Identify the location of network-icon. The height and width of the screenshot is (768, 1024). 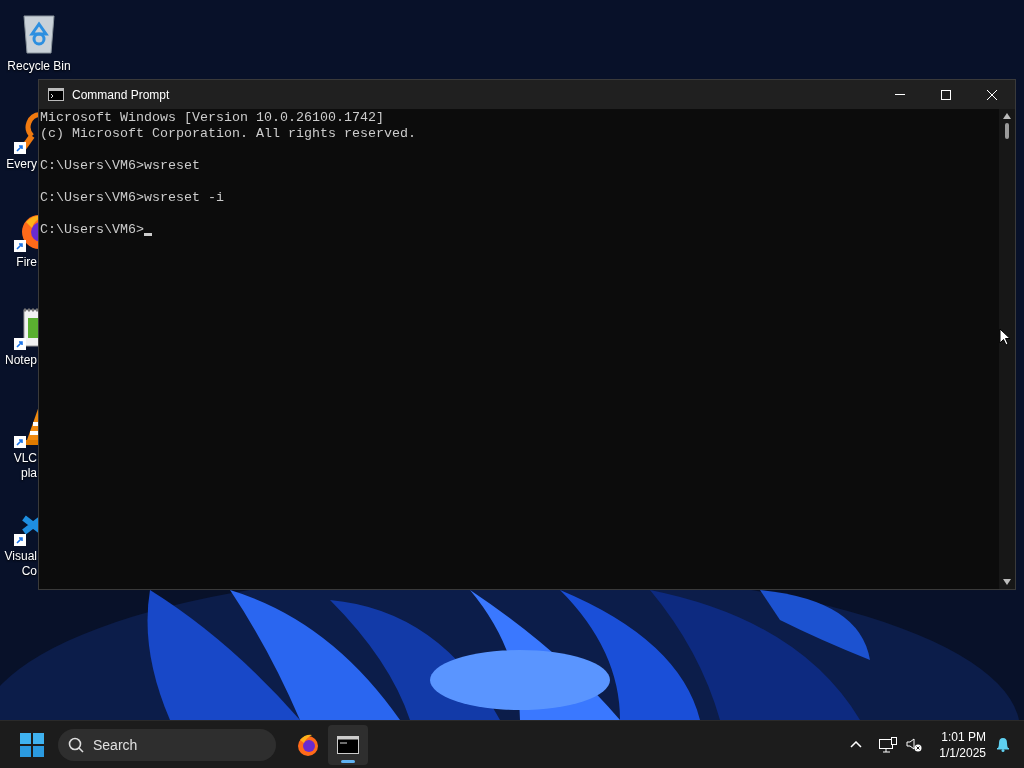
(888, 744).